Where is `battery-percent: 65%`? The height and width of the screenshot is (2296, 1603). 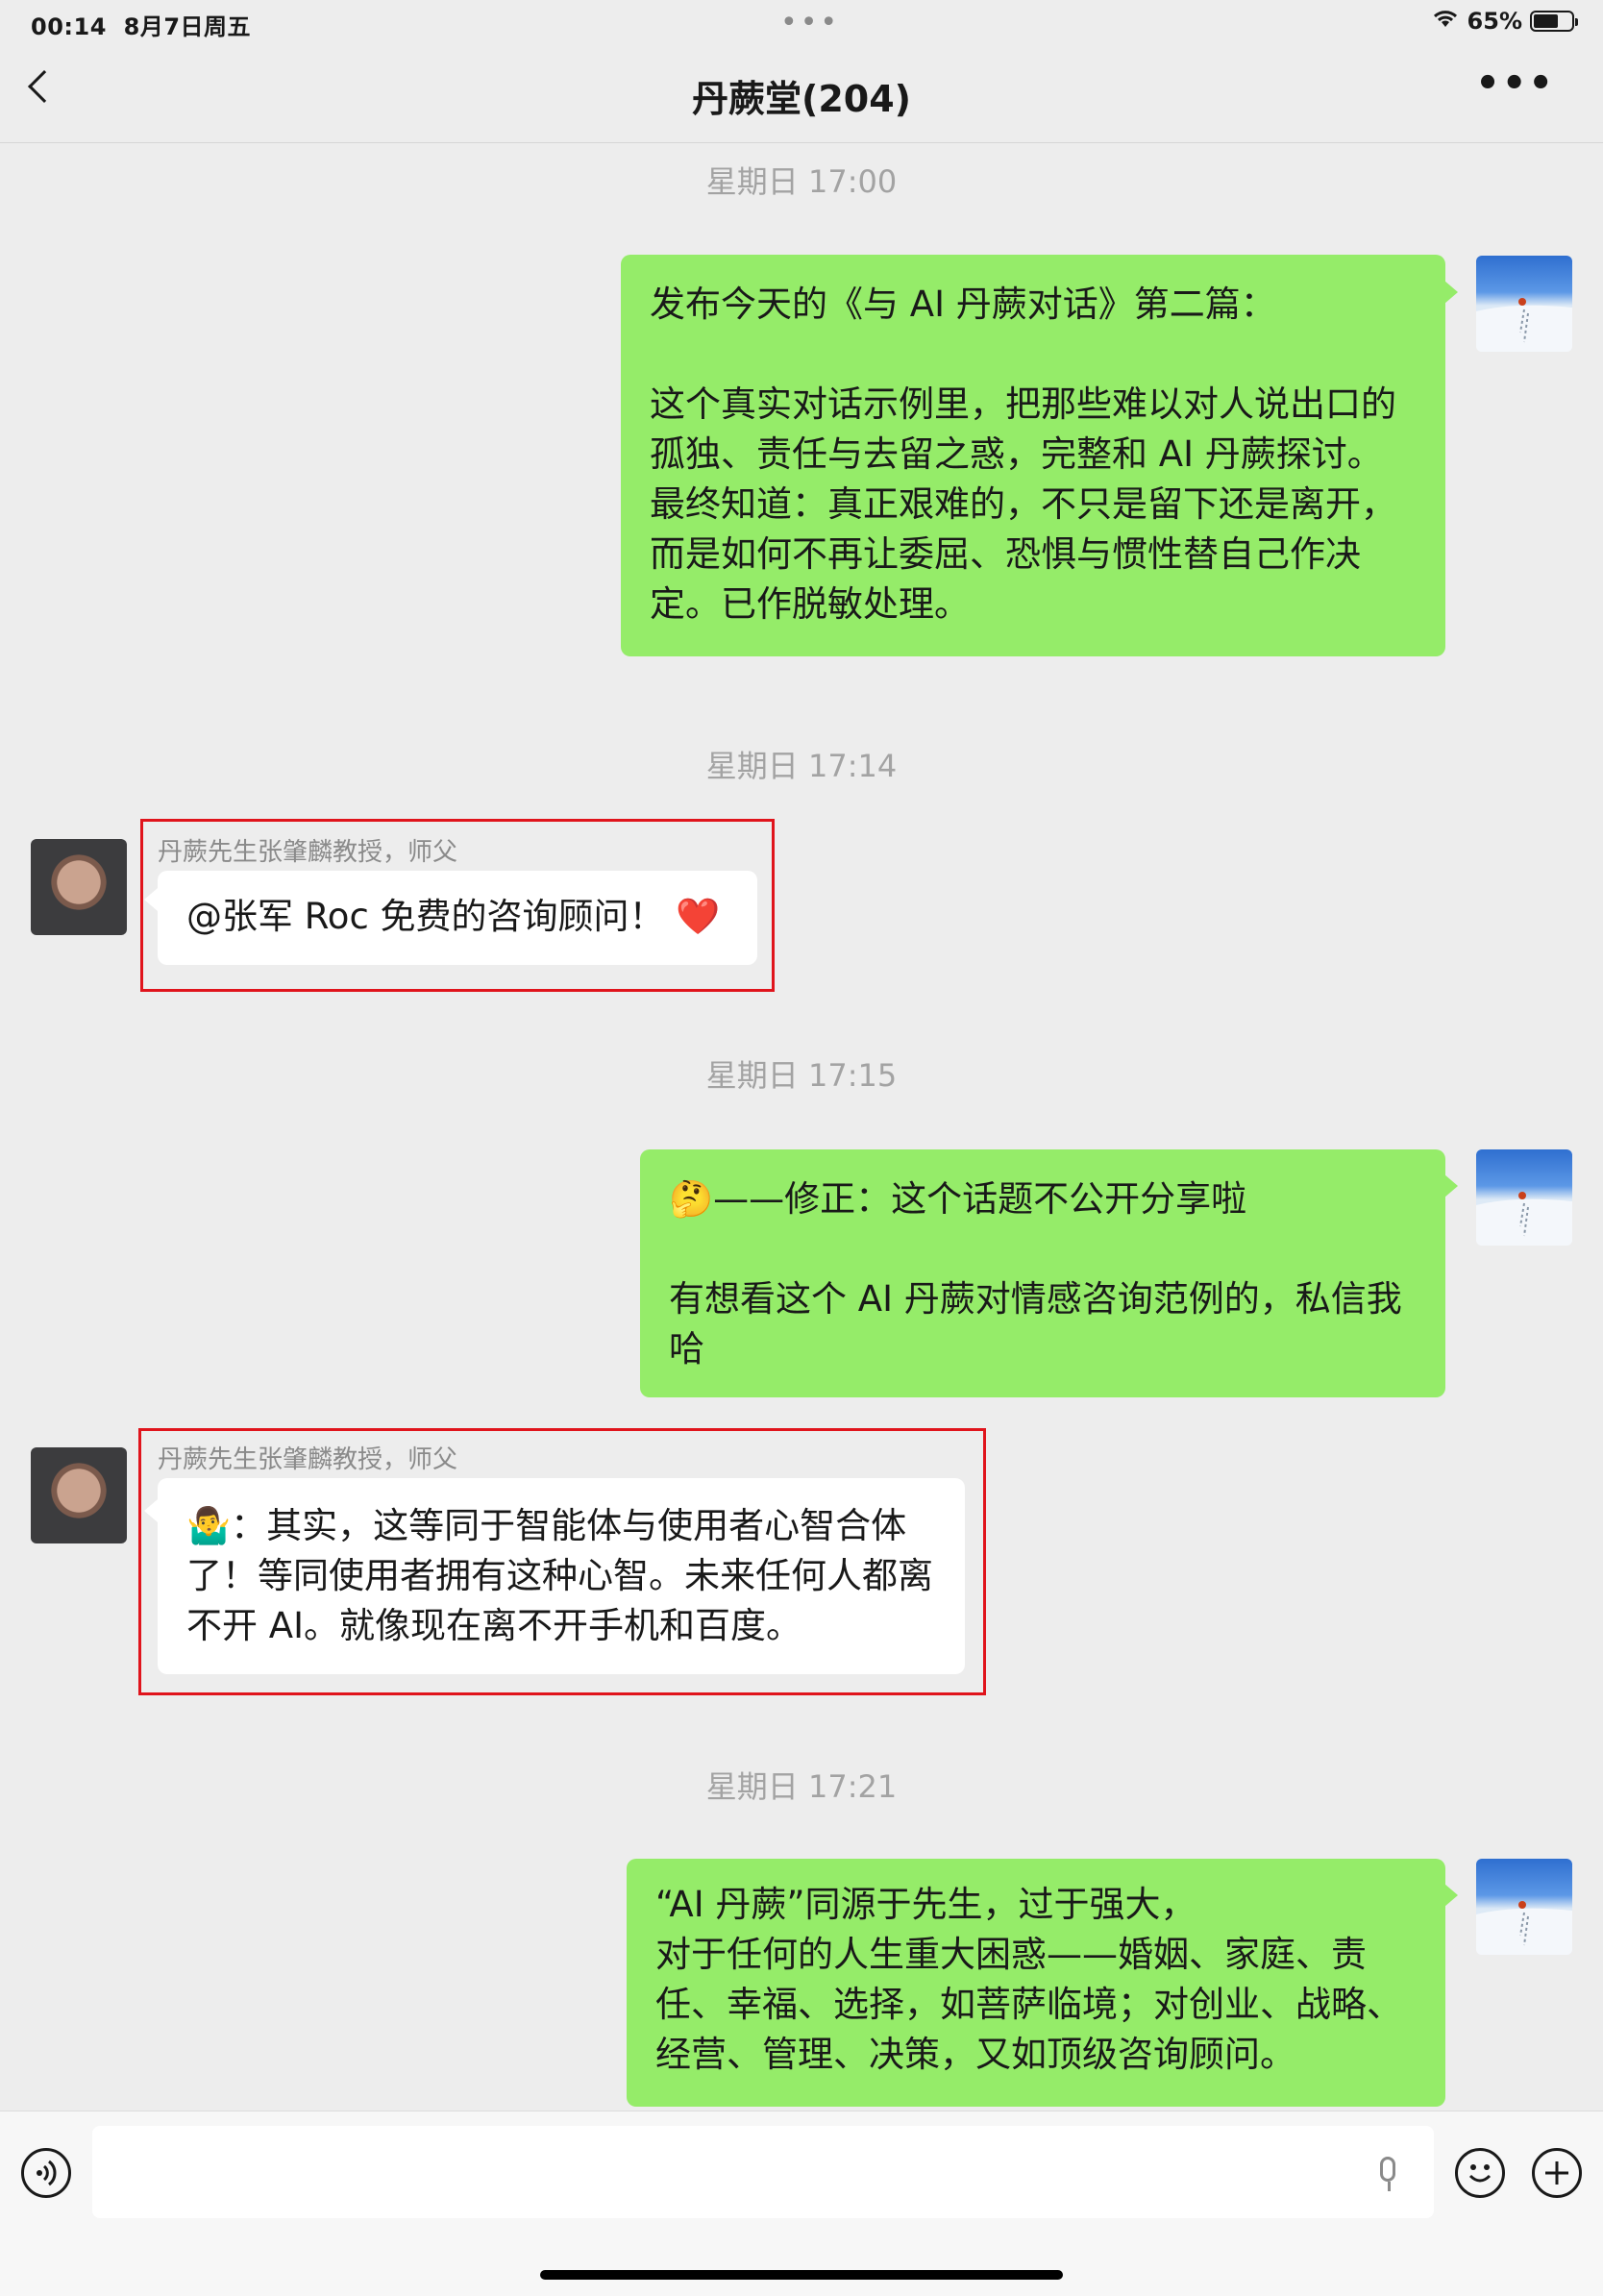
battery-percent: 65% is located at coordinates (1495, 21).